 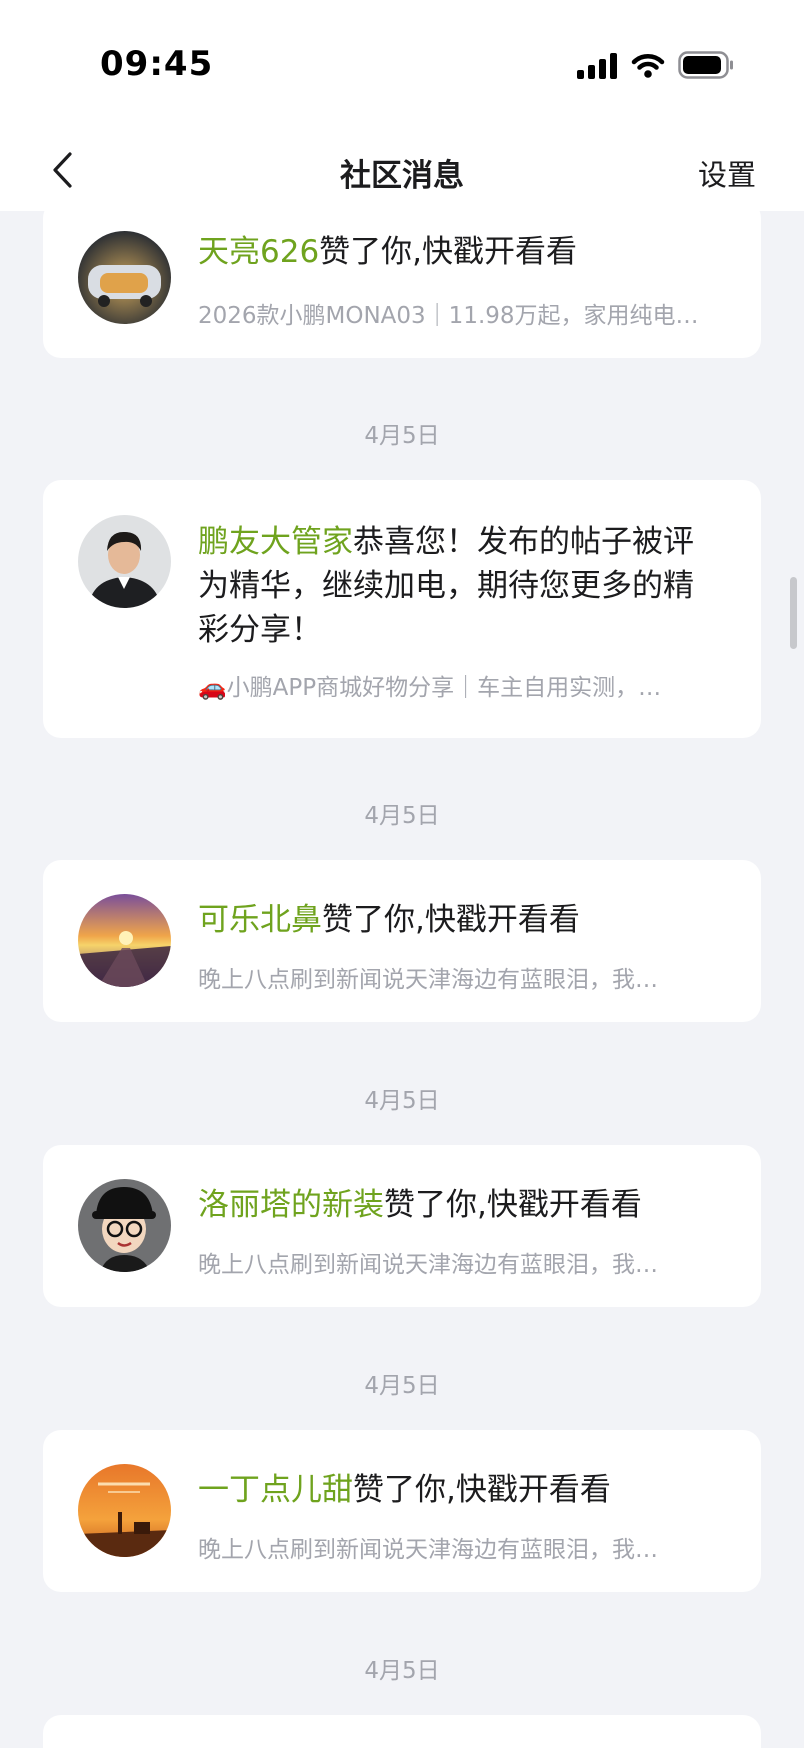 What do you see at coordinates (157, 64) in the screenshot?
I see `status-time: 09:45` at bounding box center [157, 64].